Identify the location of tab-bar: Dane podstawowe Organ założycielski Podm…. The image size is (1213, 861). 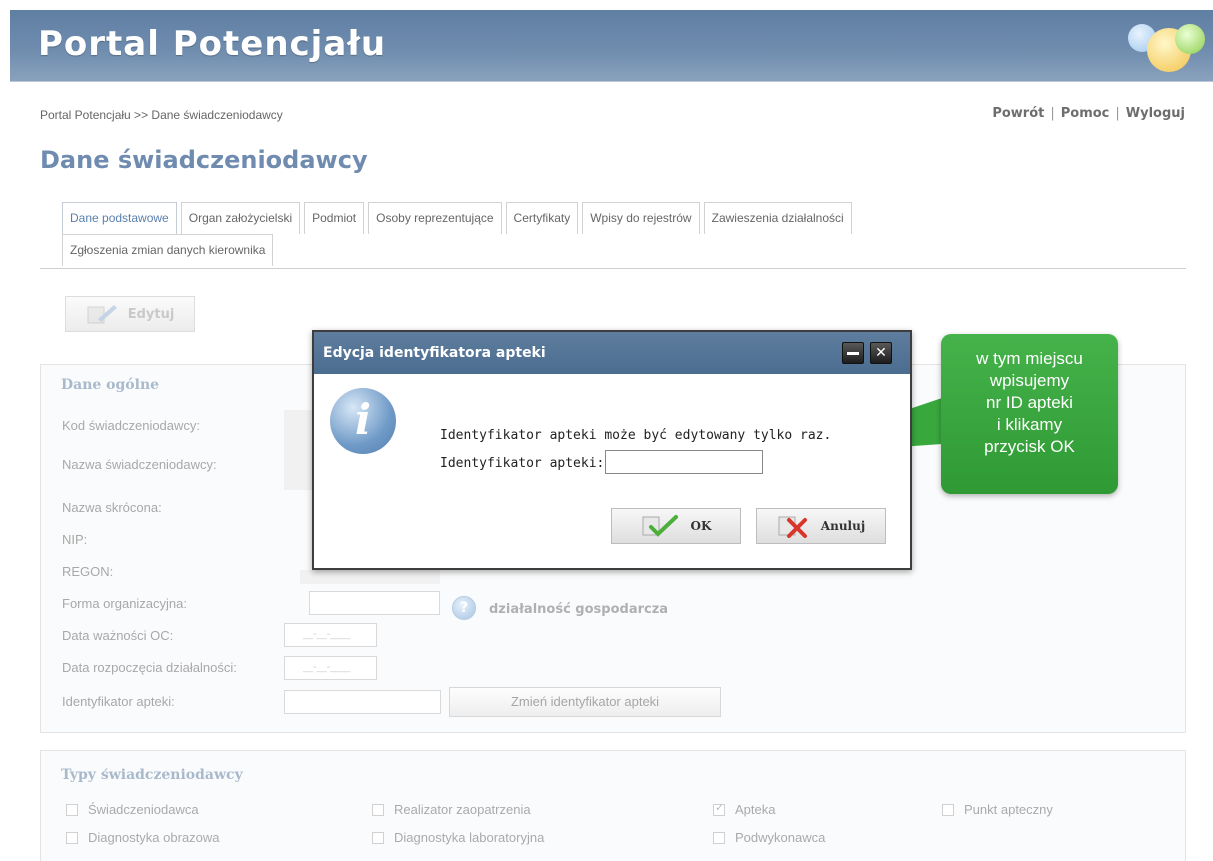
(624, 234).